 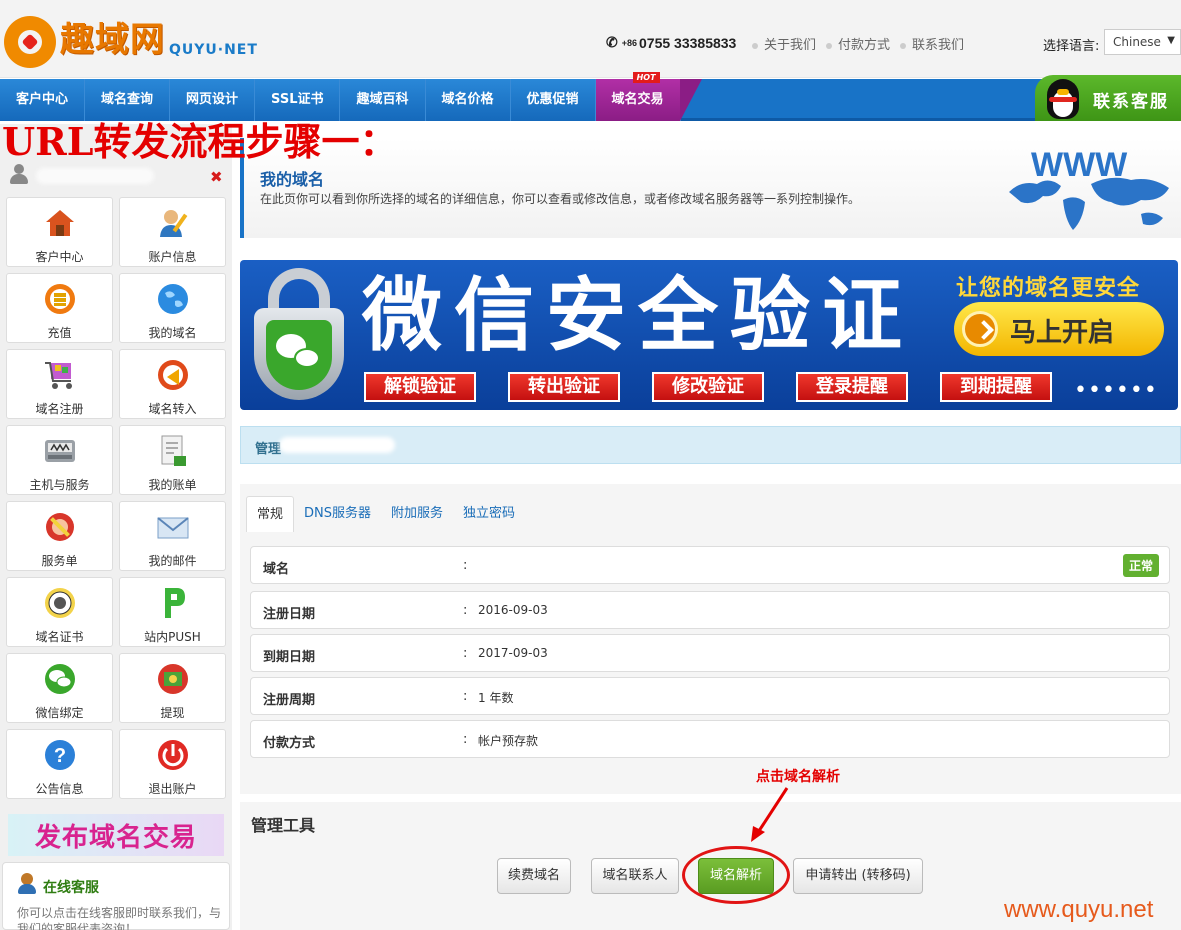 I want to click on tag-modify-verify: 修改验证, so click(x=708, y=387).